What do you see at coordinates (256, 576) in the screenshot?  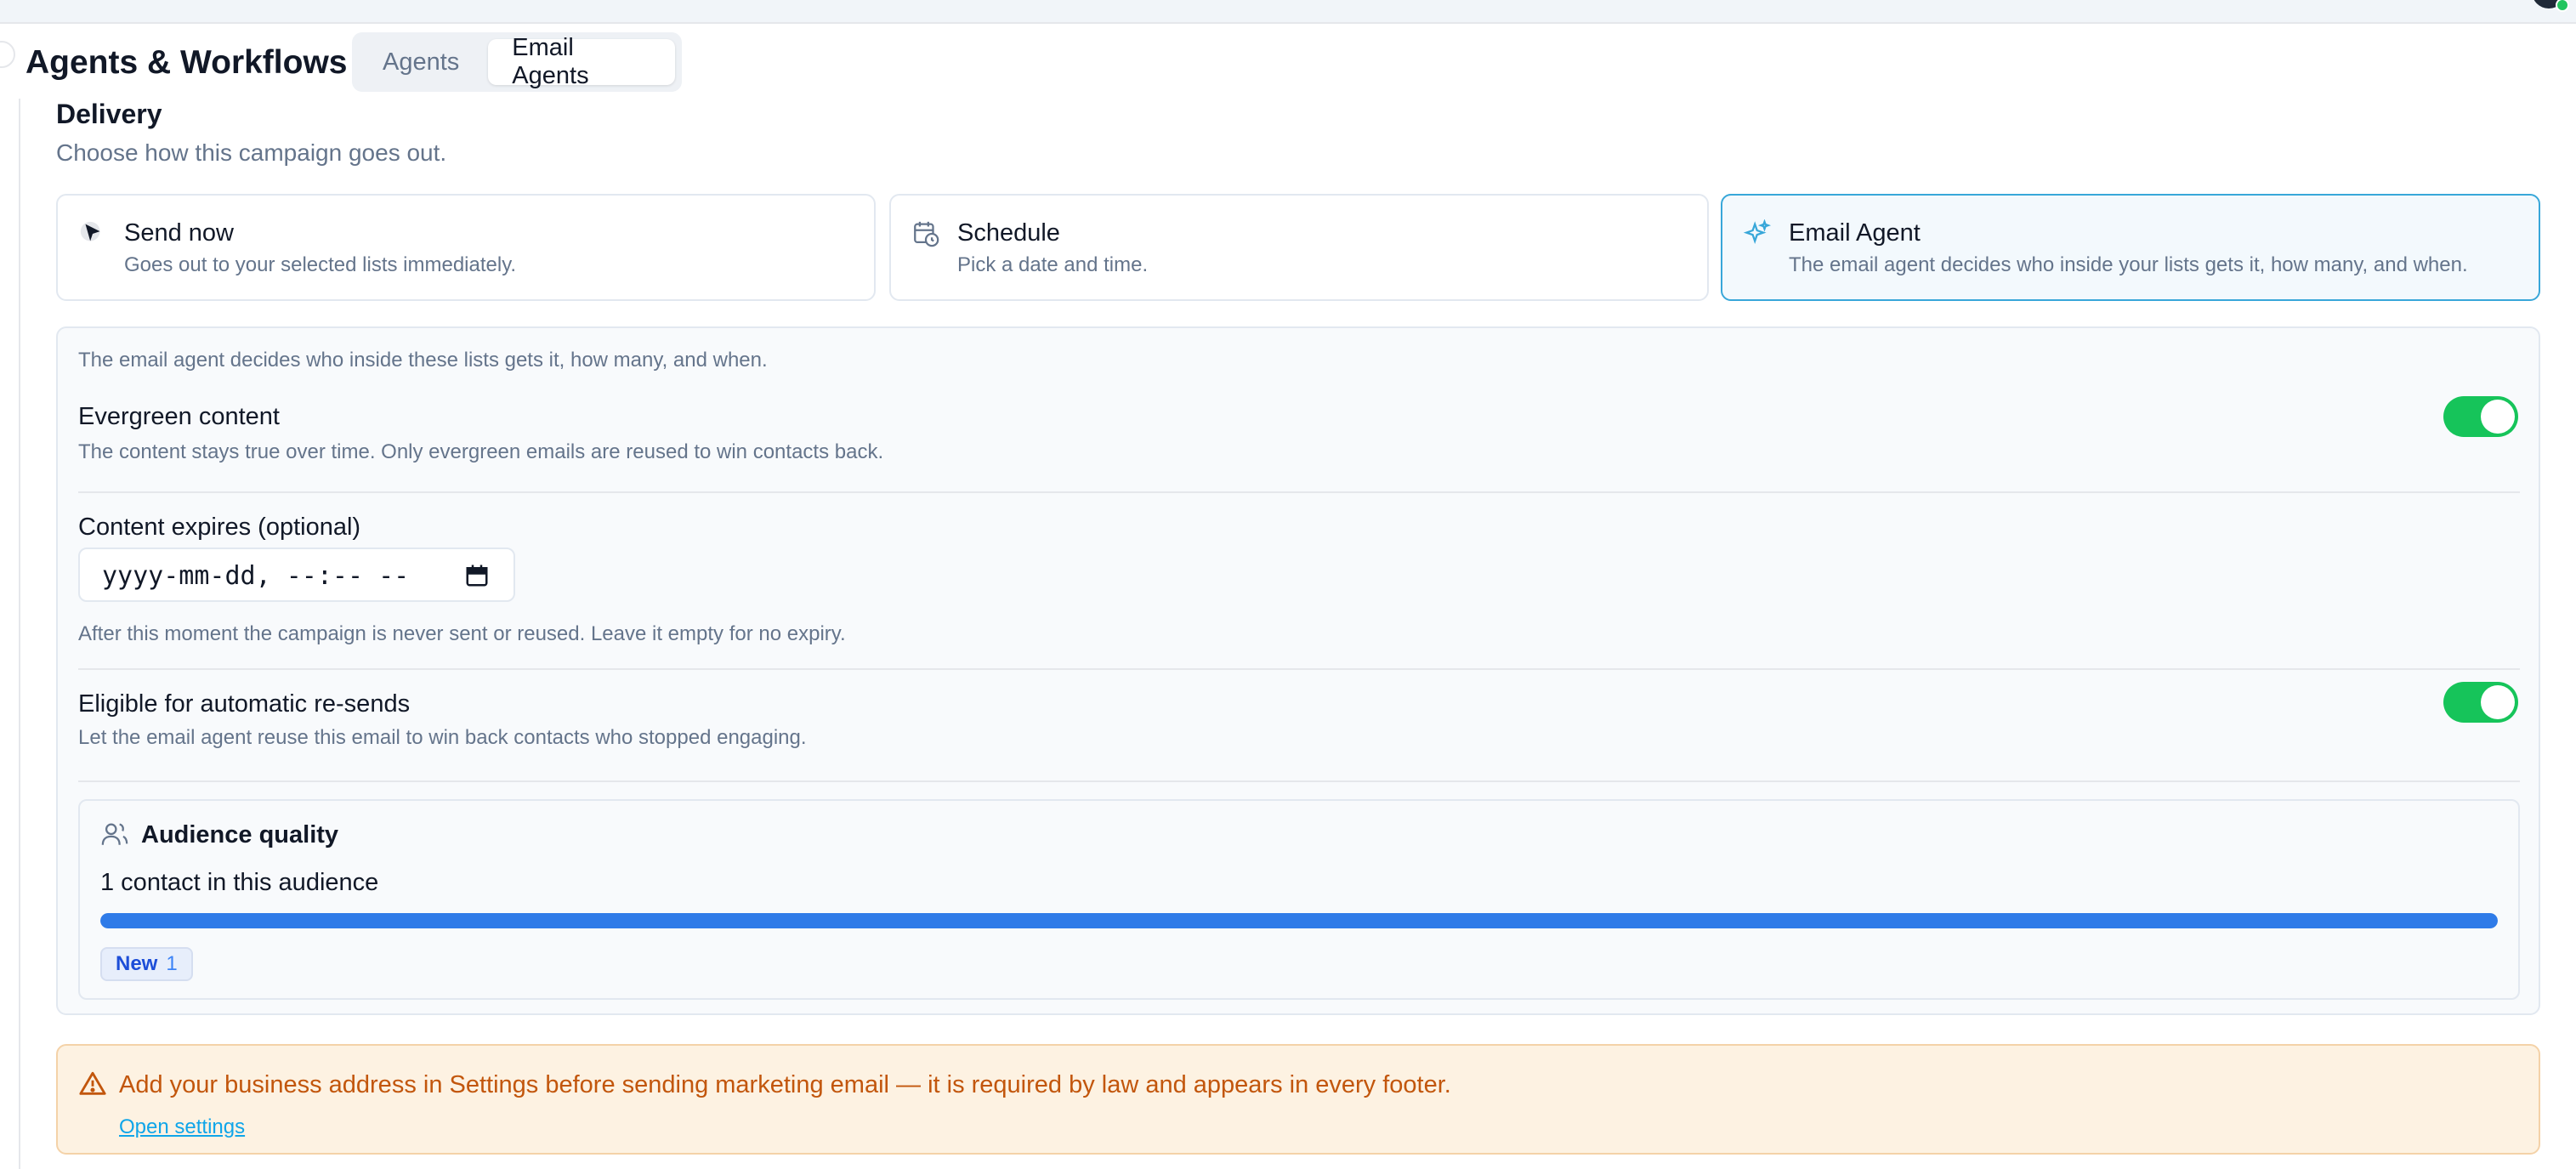 I see `date-placeholder: yyyy-mm-dd, --:-- --` at bounding box center [256, 576].